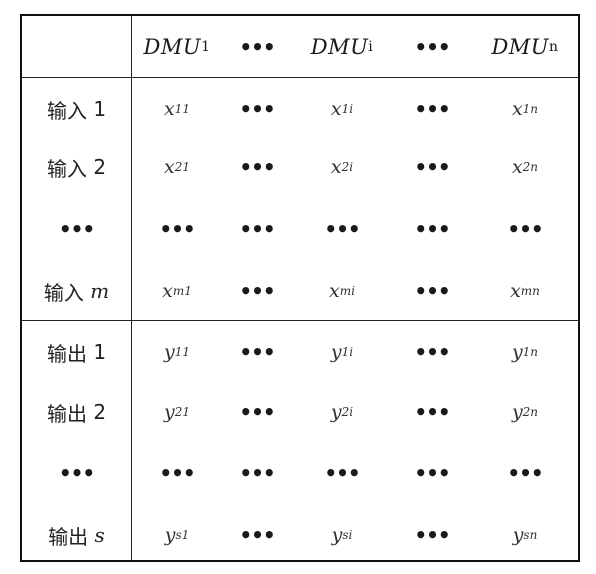 The width and height of the screenshot is (596, 574). Describe the element at coordinates (525, 412) in the screenshot. I see `value-cell: y 2n` at that location.